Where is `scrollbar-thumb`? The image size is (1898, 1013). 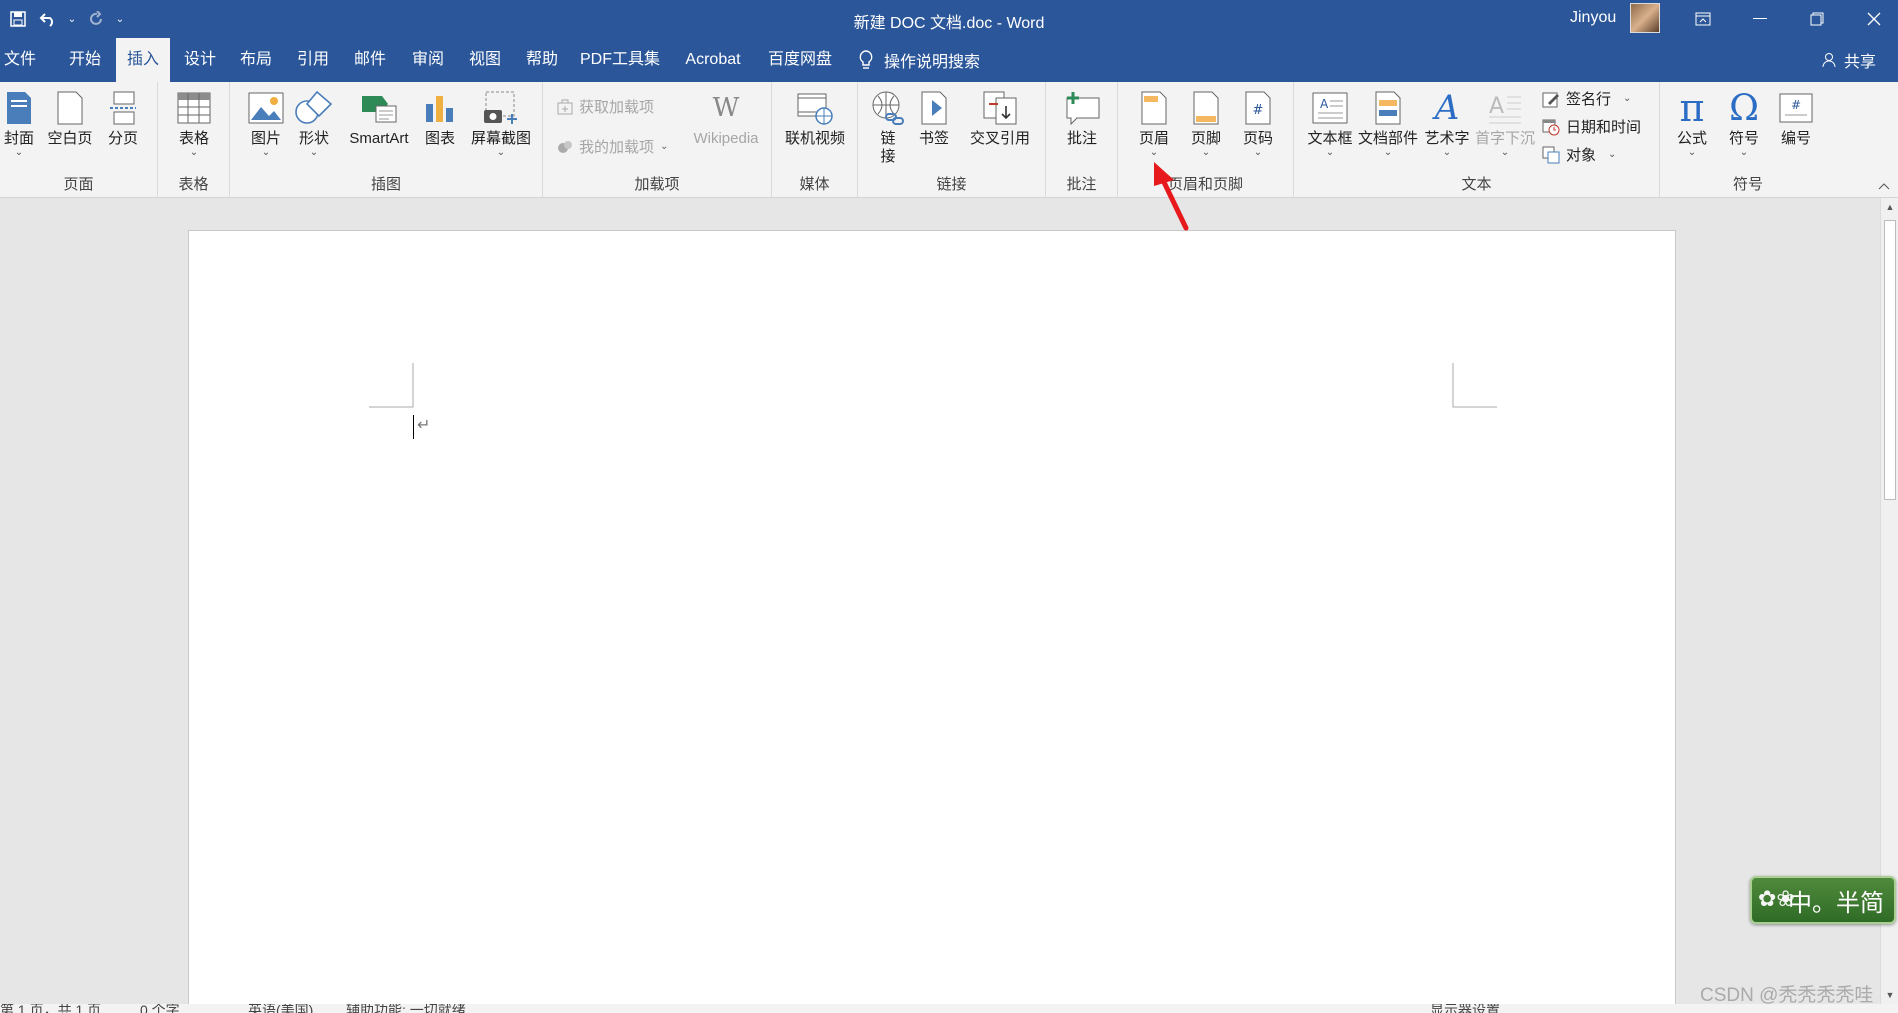 scrollbar-thumb is located at coordinates (1890, 360).